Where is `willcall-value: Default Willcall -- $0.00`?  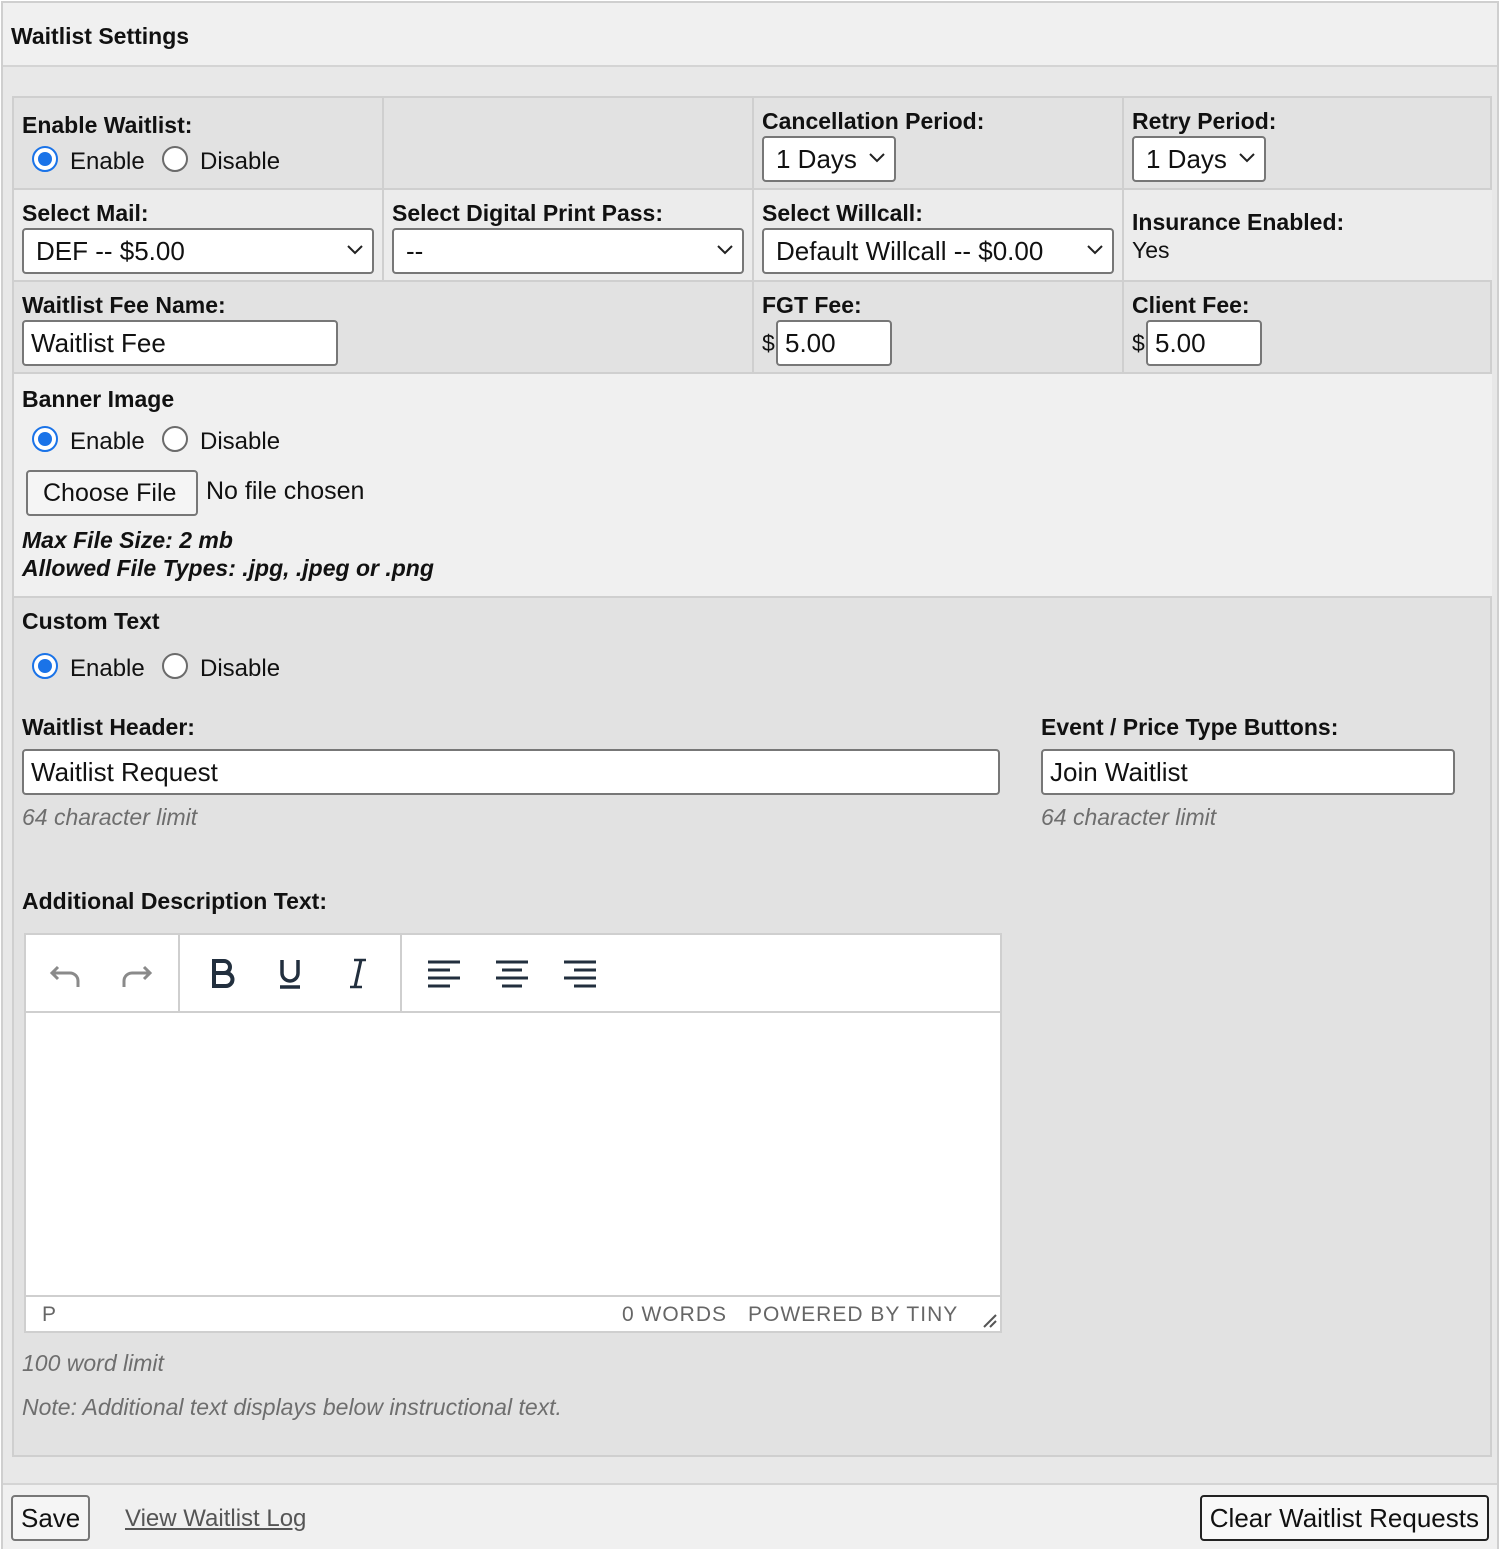 willcall-value: Default Willcall -- $0.00 is located at coordinates (910, 251).